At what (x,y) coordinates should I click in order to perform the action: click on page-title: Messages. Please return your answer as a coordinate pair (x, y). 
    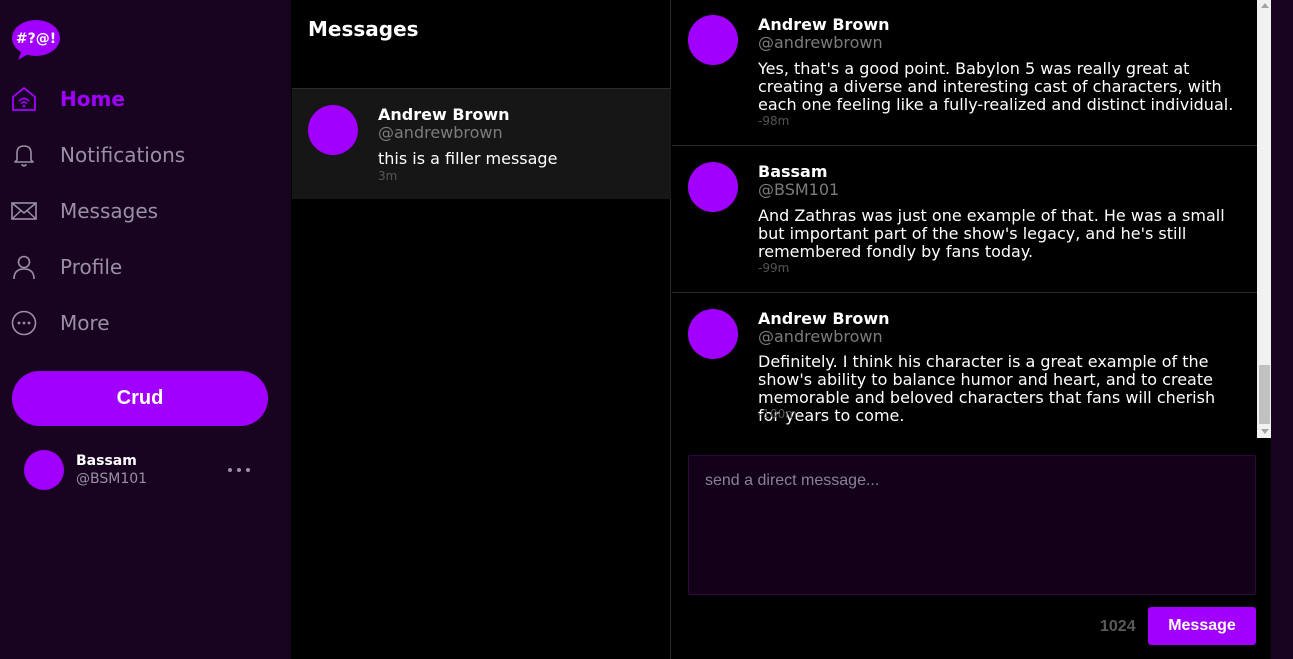
    Looking at the image, I should click on (363, 29).